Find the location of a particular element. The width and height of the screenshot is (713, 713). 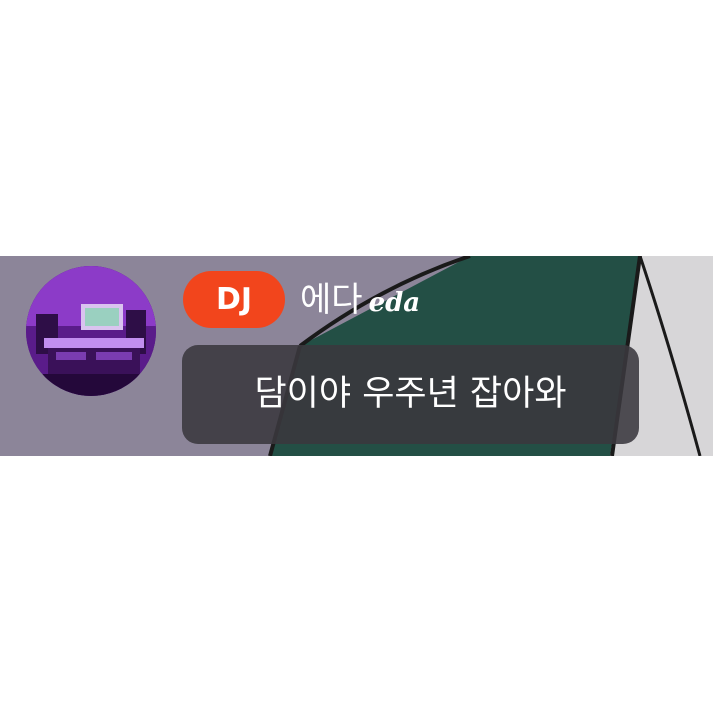

studio-photo-avatar-icon is located at coordinates (91, 331).